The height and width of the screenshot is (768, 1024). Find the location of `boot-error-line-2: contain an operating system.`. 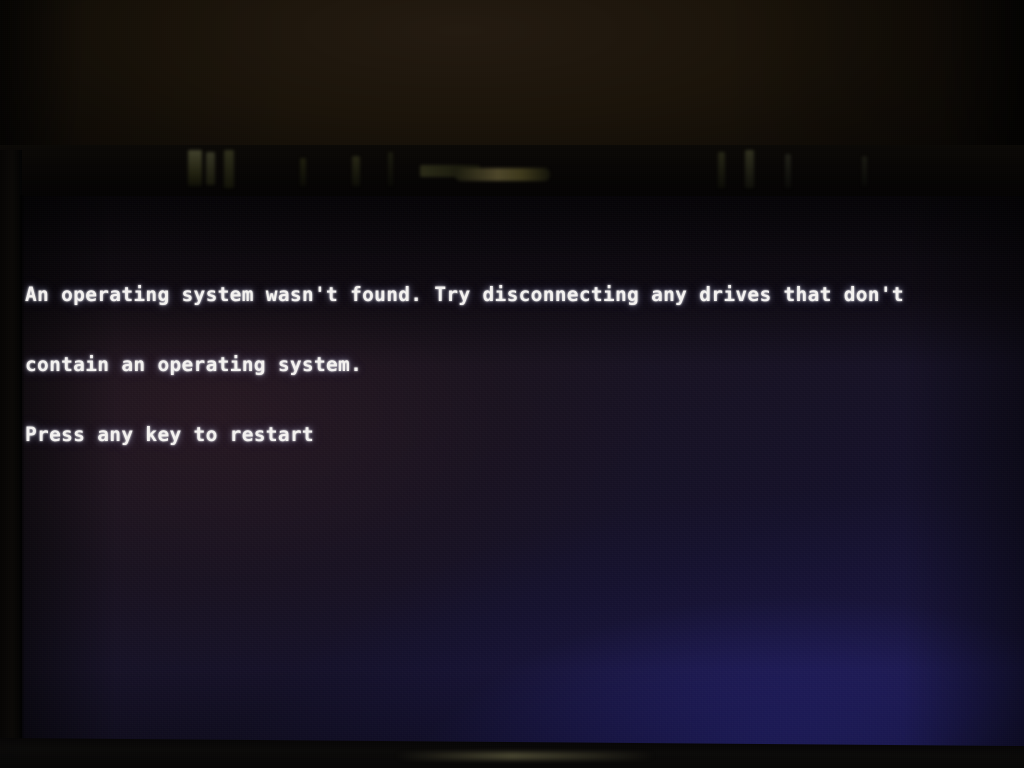

boot-error-line-2: contain an operating system. is located at coordinates (194, 365).